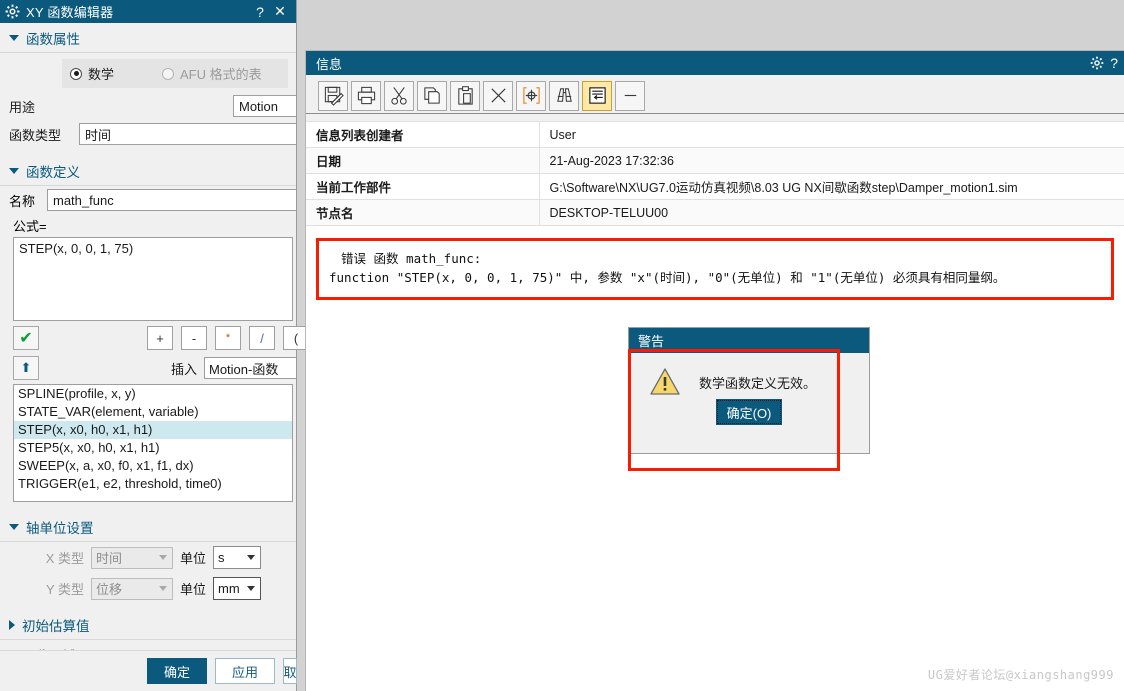  Describe the element at coordinates (148, 576) in the screenshot. I see `axis-unit-panel: X 类型 时间 单位 s Y 类型 位移 单位 mm` at that location.